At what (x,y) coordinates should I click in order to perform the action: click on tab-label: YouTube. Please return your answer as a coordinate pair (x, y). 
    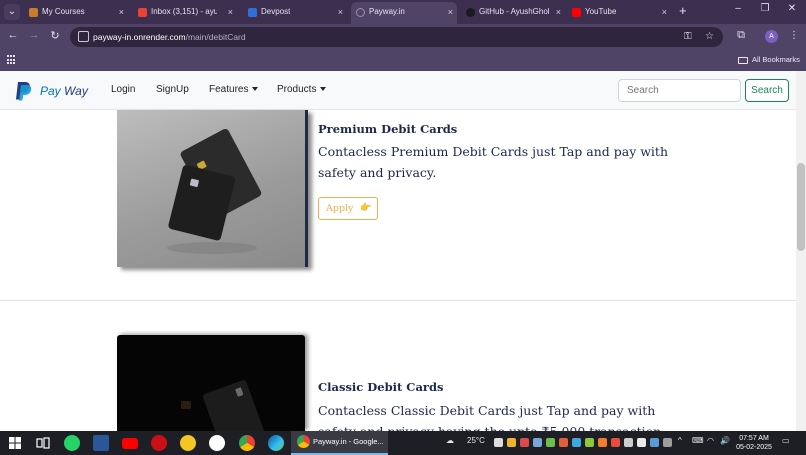
    Looking at the image, I should click on (601, 11).